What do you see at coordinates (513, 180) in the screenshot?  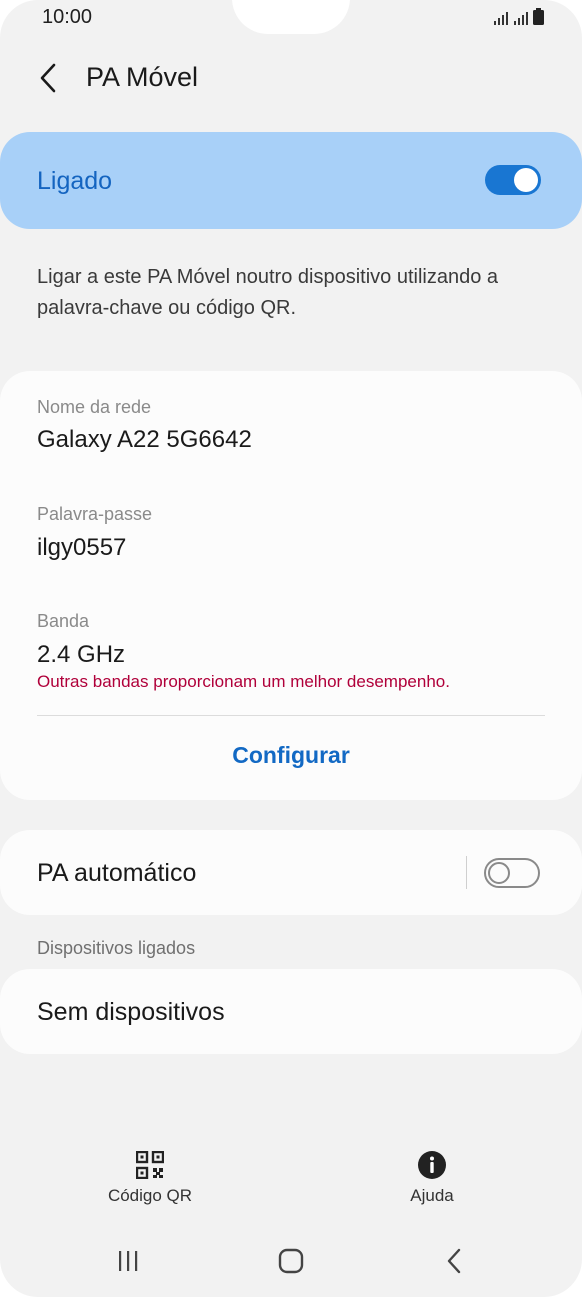 I see `hotspot-toggle` at bounding box center [513, 180].